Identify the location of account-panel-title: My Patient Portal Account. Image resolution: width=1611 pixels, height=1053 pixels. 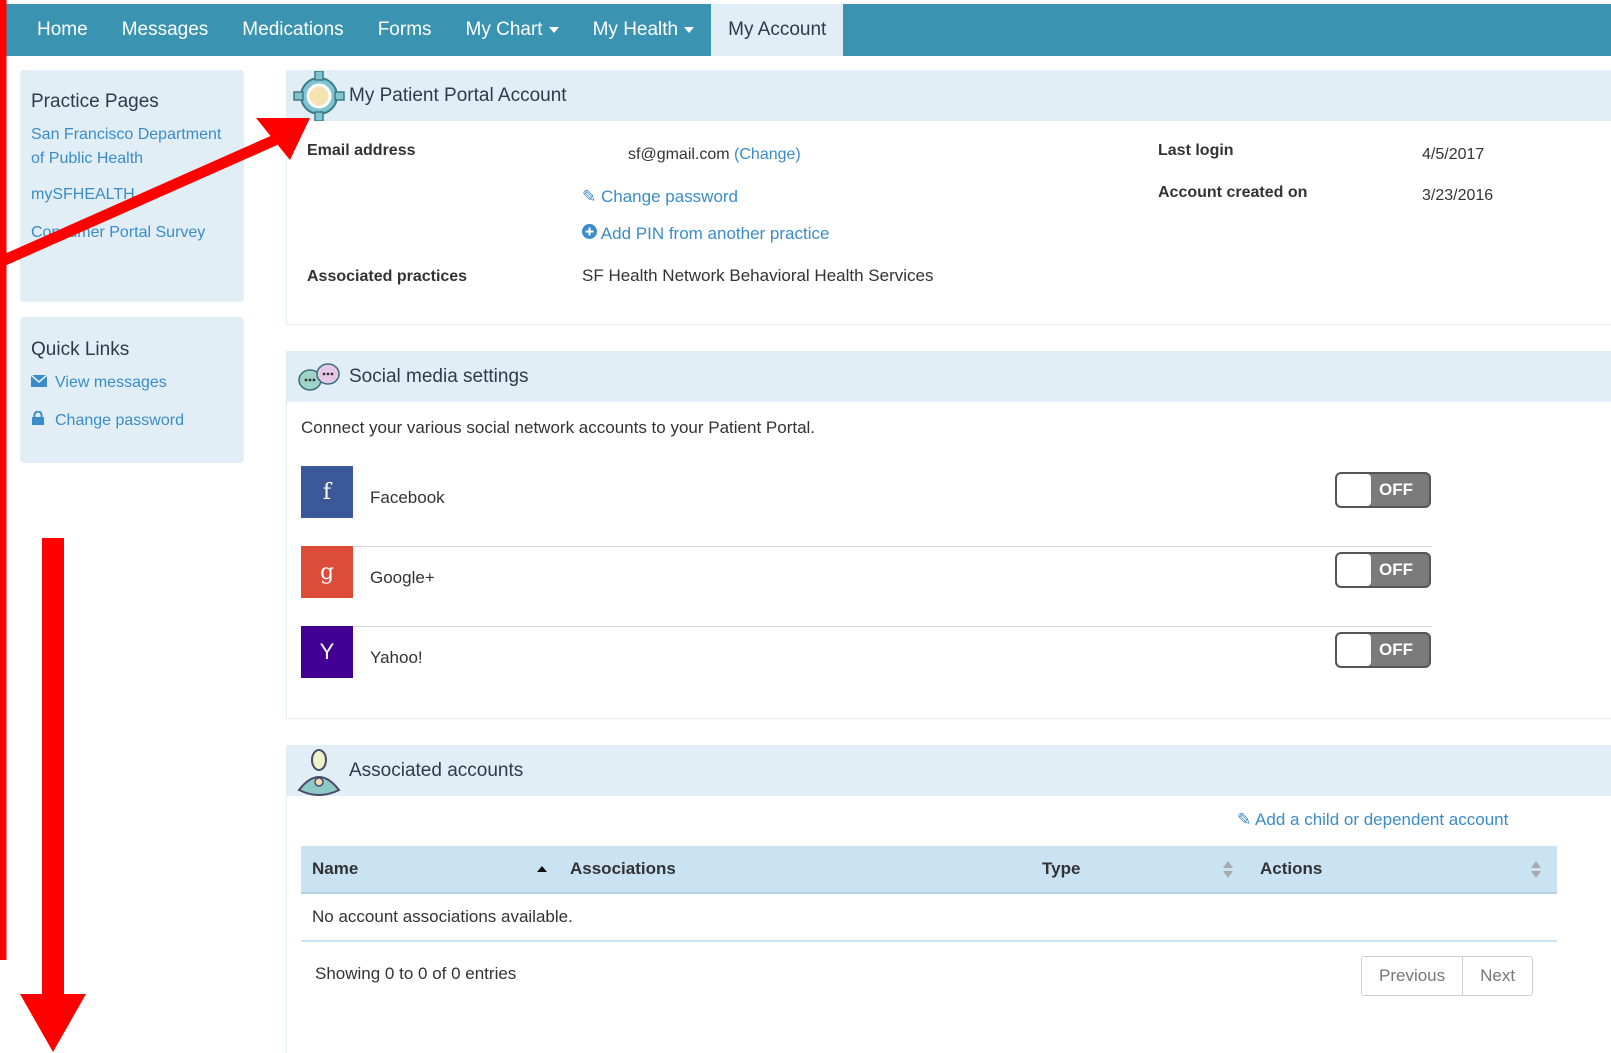
(458, 95).